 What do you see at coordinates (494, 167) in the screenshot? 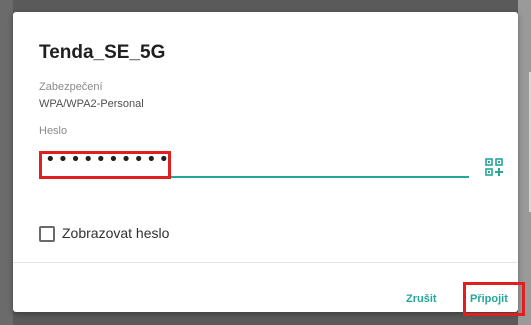
I see `qr-code-icon` at bounding box center [494, 167].